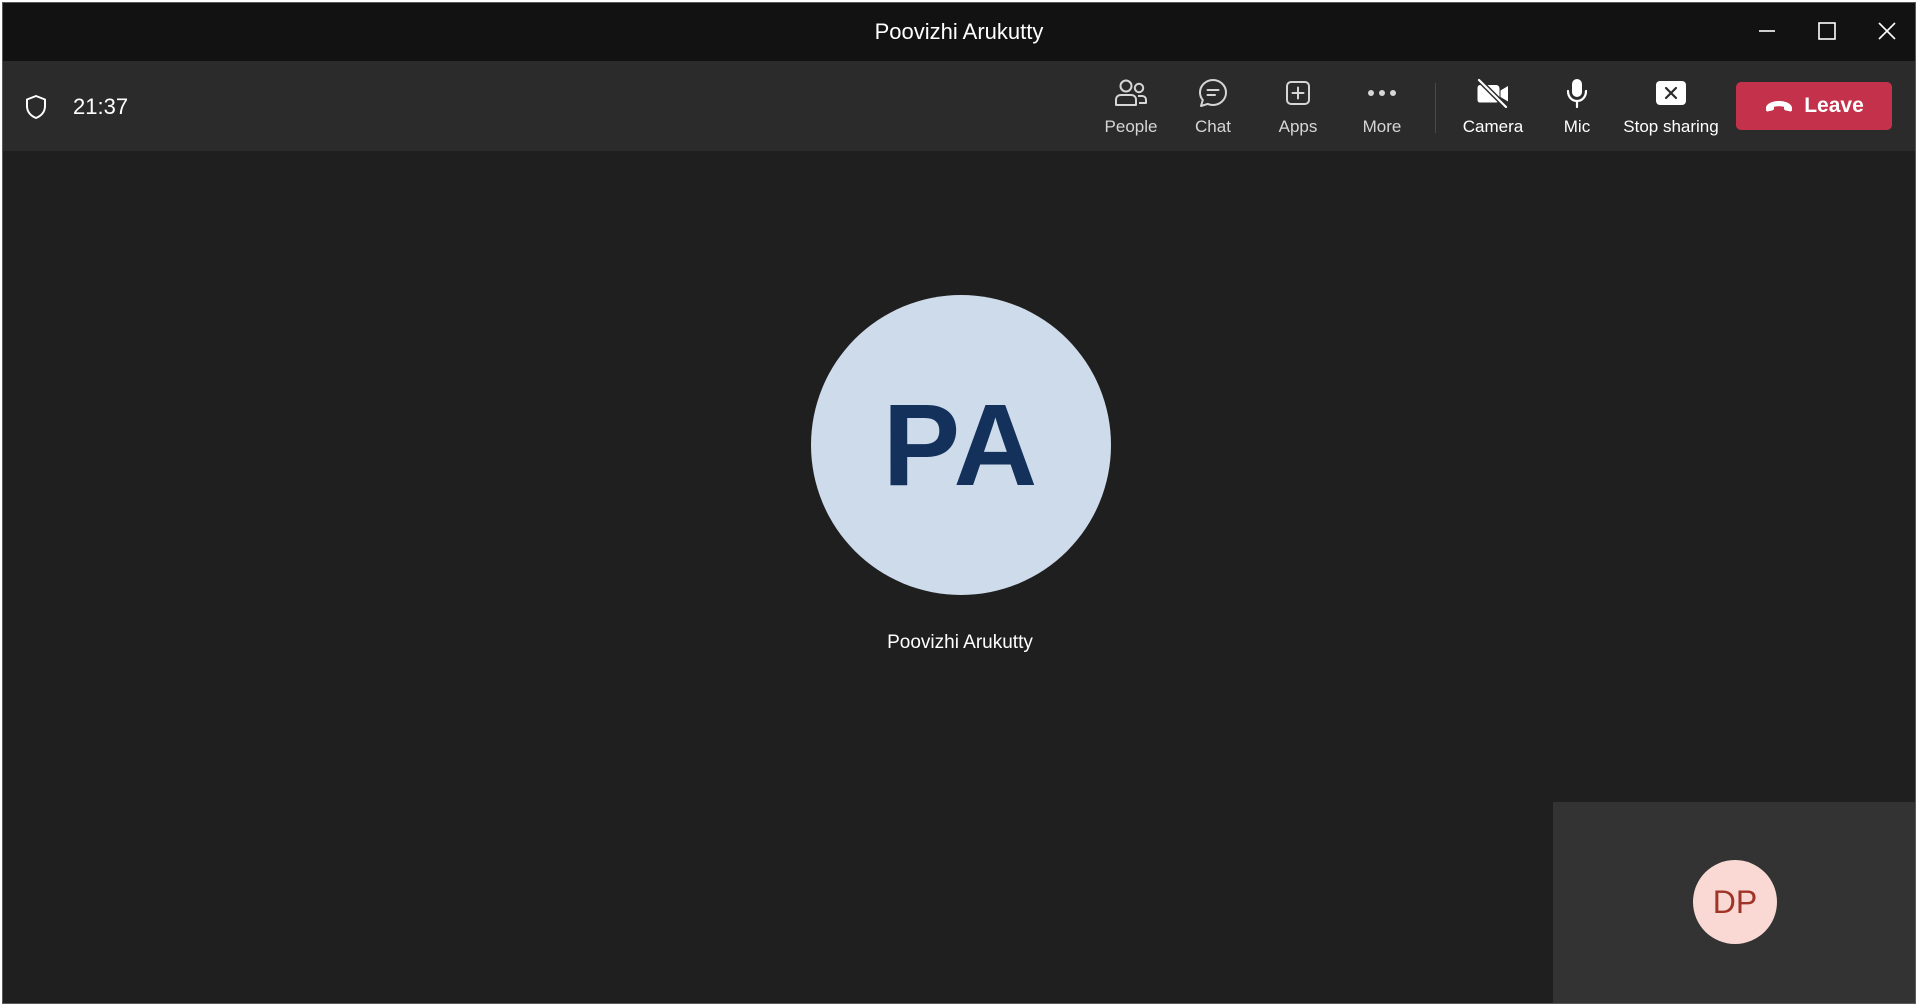  What do you see at coordinates (1834, 105) in the screenshot?
I see `leave-label: Leave` at bounding box center [1834, 105].